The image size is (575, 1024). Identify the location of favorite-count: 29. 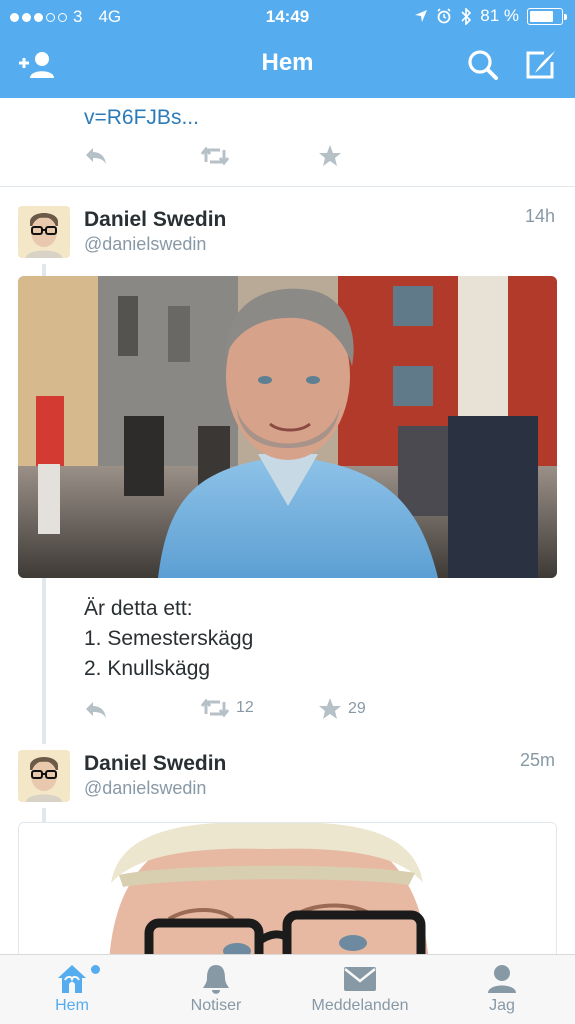
(357, 708).